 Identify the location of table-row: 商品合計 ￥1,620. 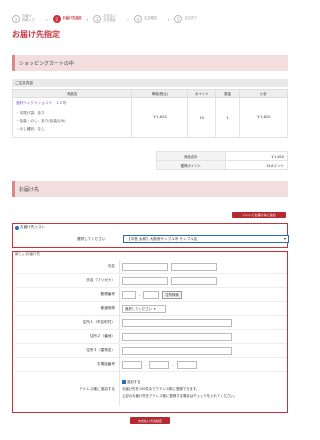
(222, 156).